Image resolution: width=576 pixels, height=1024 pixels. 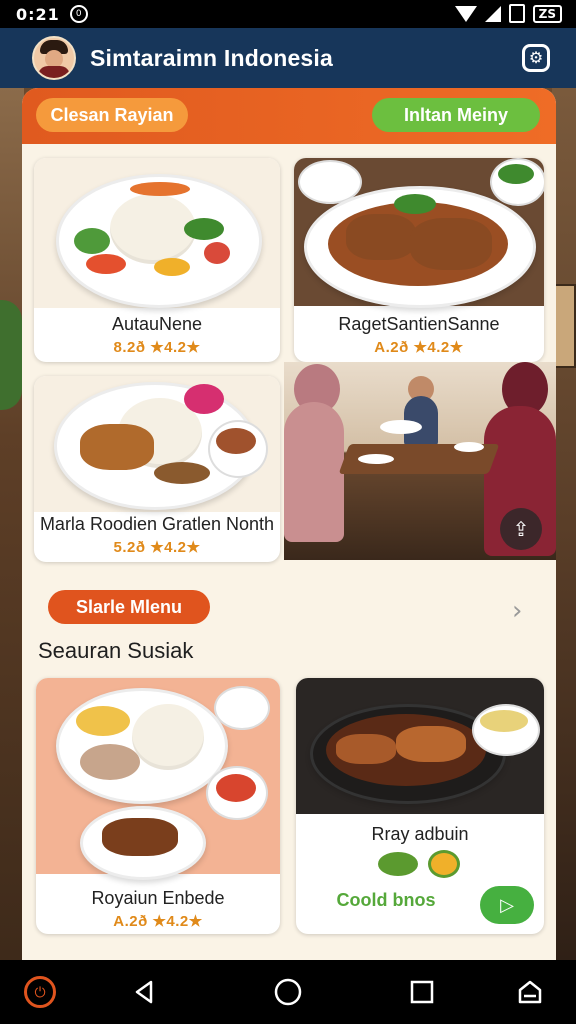 What do you see at coordinates (212, 57) in the screenshot?
I see `app-title: Simtaraimn Indonesia` at bounding box center [212, 57].